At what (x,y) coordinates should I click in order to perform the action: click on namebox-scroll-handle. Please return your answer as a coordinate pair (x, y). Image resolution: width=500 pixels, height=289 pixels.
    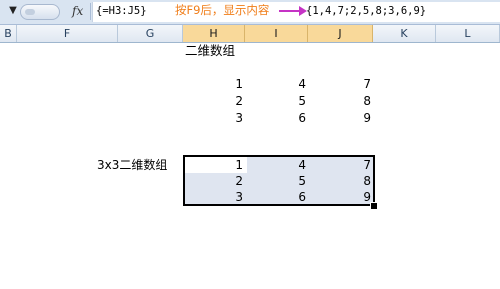
    Looking at the image, I should click on (40, 12).